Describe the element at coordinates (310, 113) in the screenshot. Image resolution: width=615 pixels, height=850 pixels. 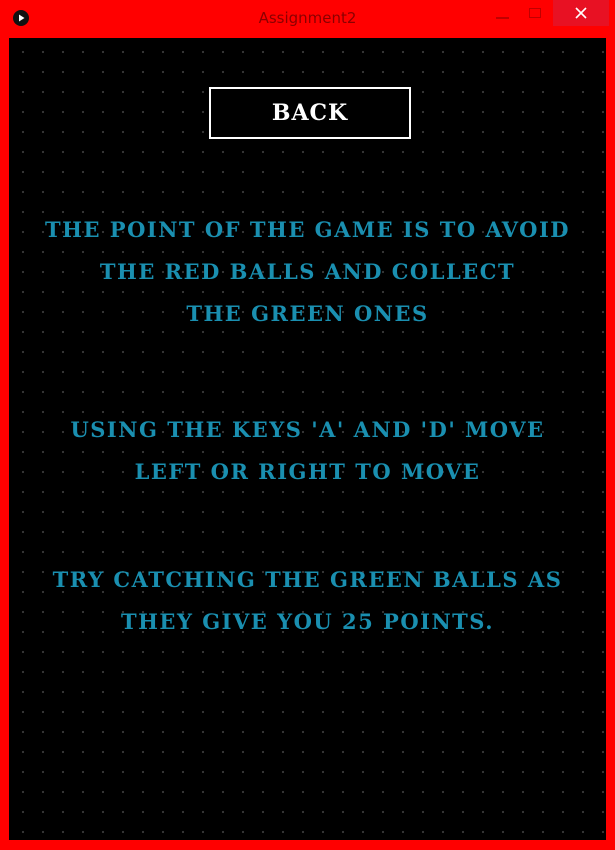
I see `back-button: BACK` at that location.